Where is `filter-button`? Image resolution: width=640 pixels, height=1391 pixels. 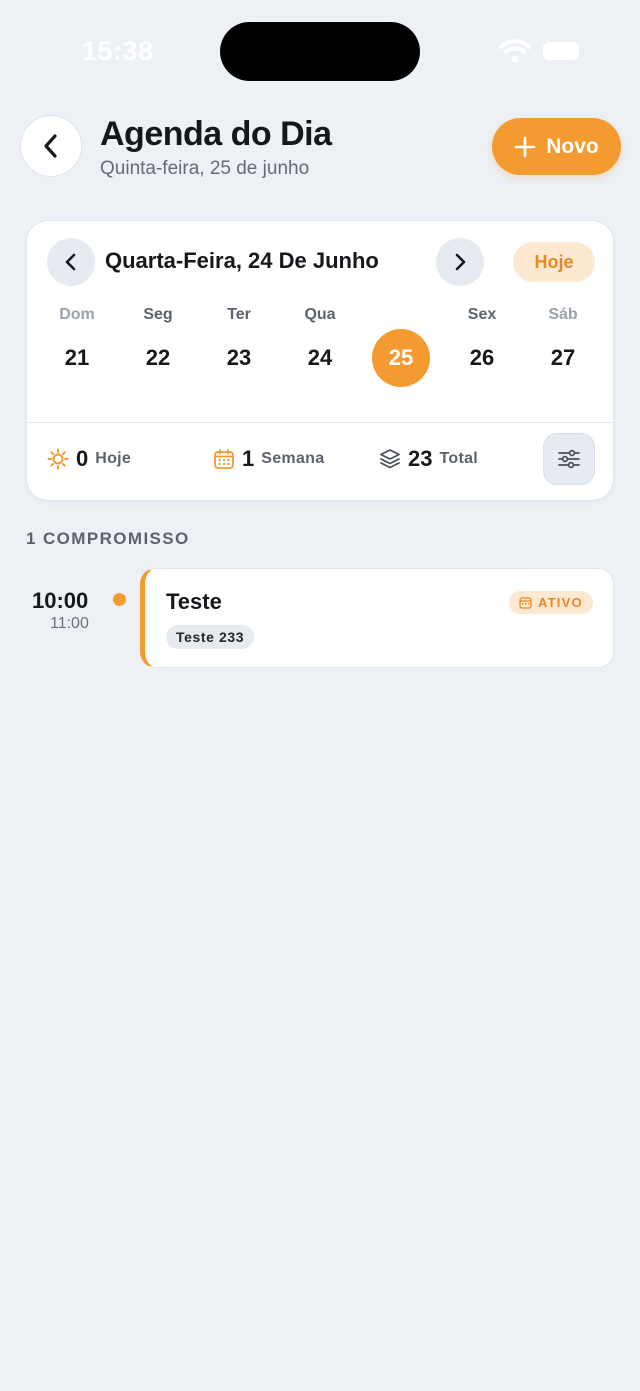 filter-button is located at coordinates (569, 459).